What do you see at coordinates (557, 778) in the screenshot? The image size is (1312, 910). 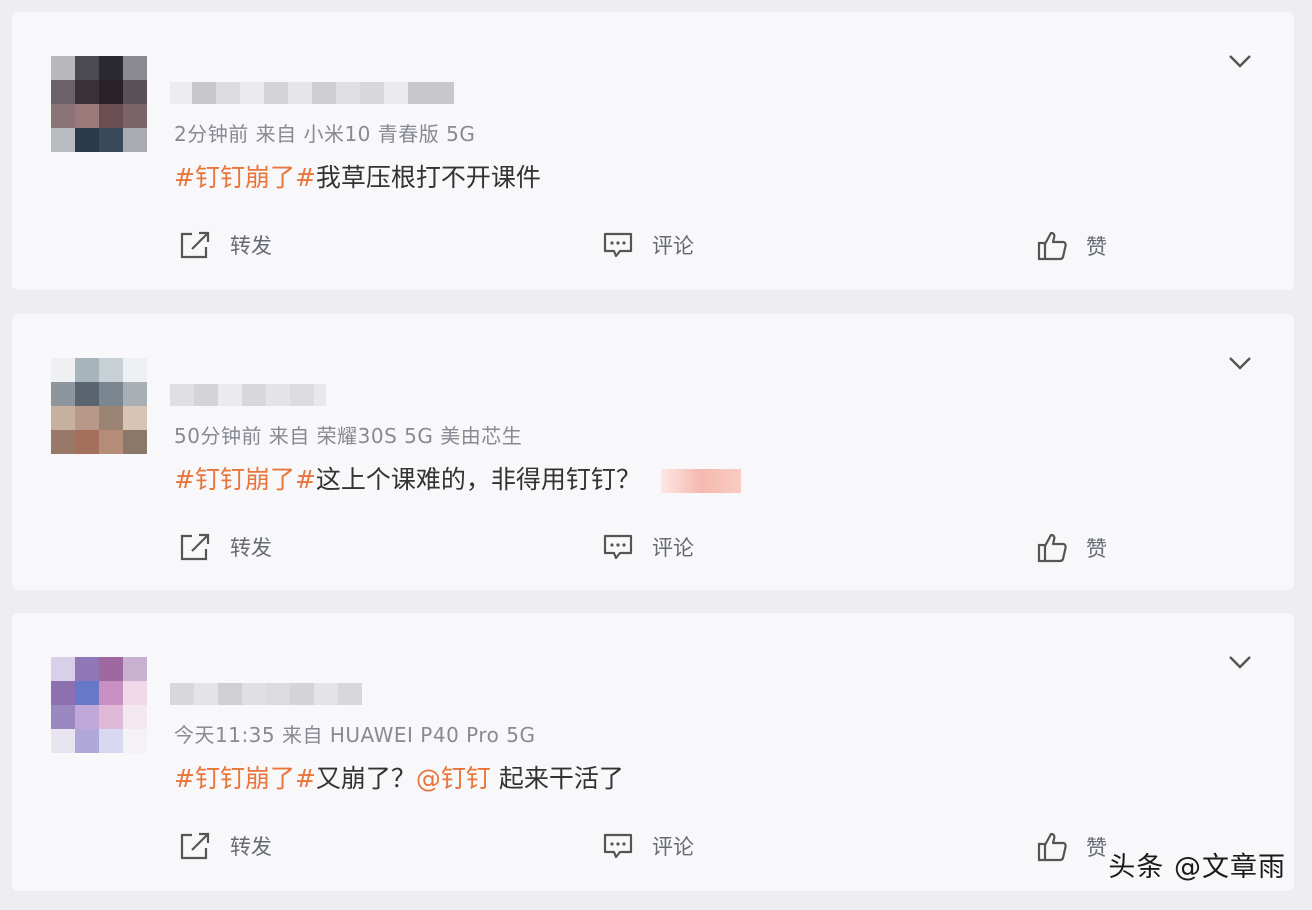 I see `post-content-after: 起来干活了` at bounding box center [557, 778].